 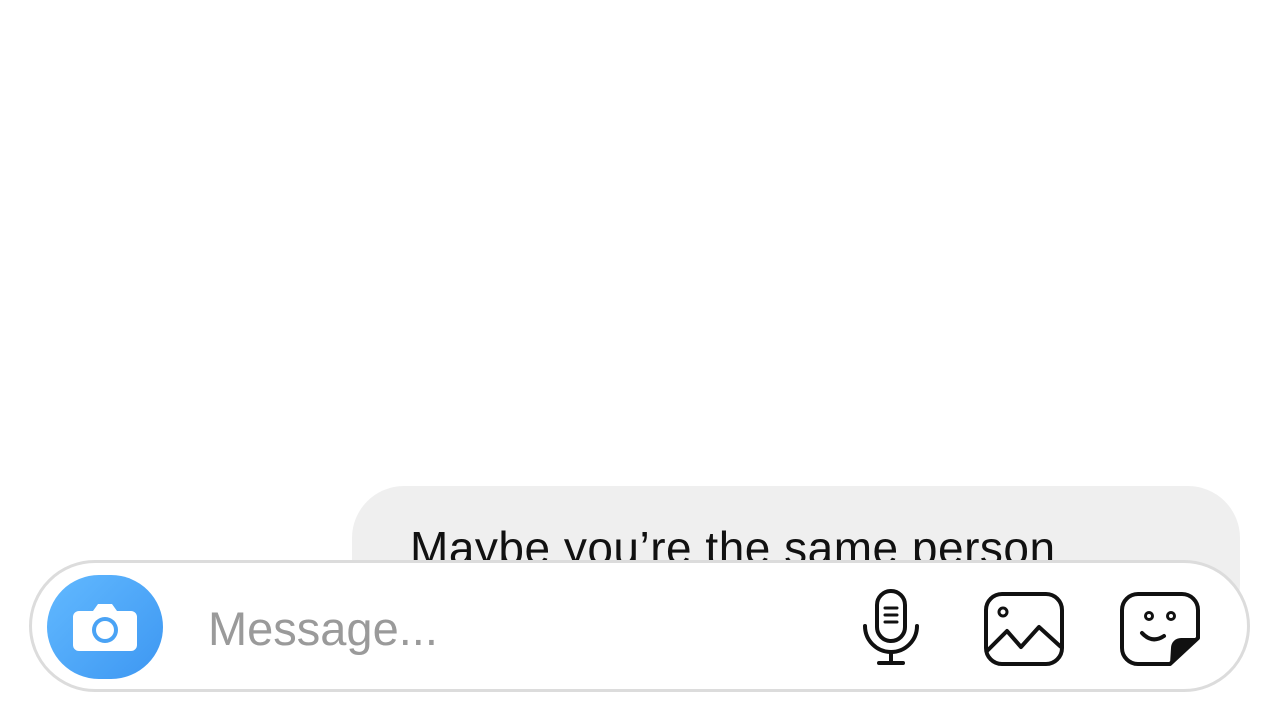 I want to click on camera-button, so click(x=105, y=627).